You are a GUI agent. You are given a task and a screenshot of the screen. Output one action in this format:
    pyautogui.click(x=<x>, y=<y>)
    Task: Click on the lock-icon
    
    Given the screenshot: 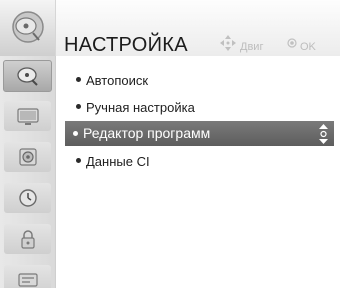 What is the action you would take?
    pyautogui.click(x=28, y=239)
    